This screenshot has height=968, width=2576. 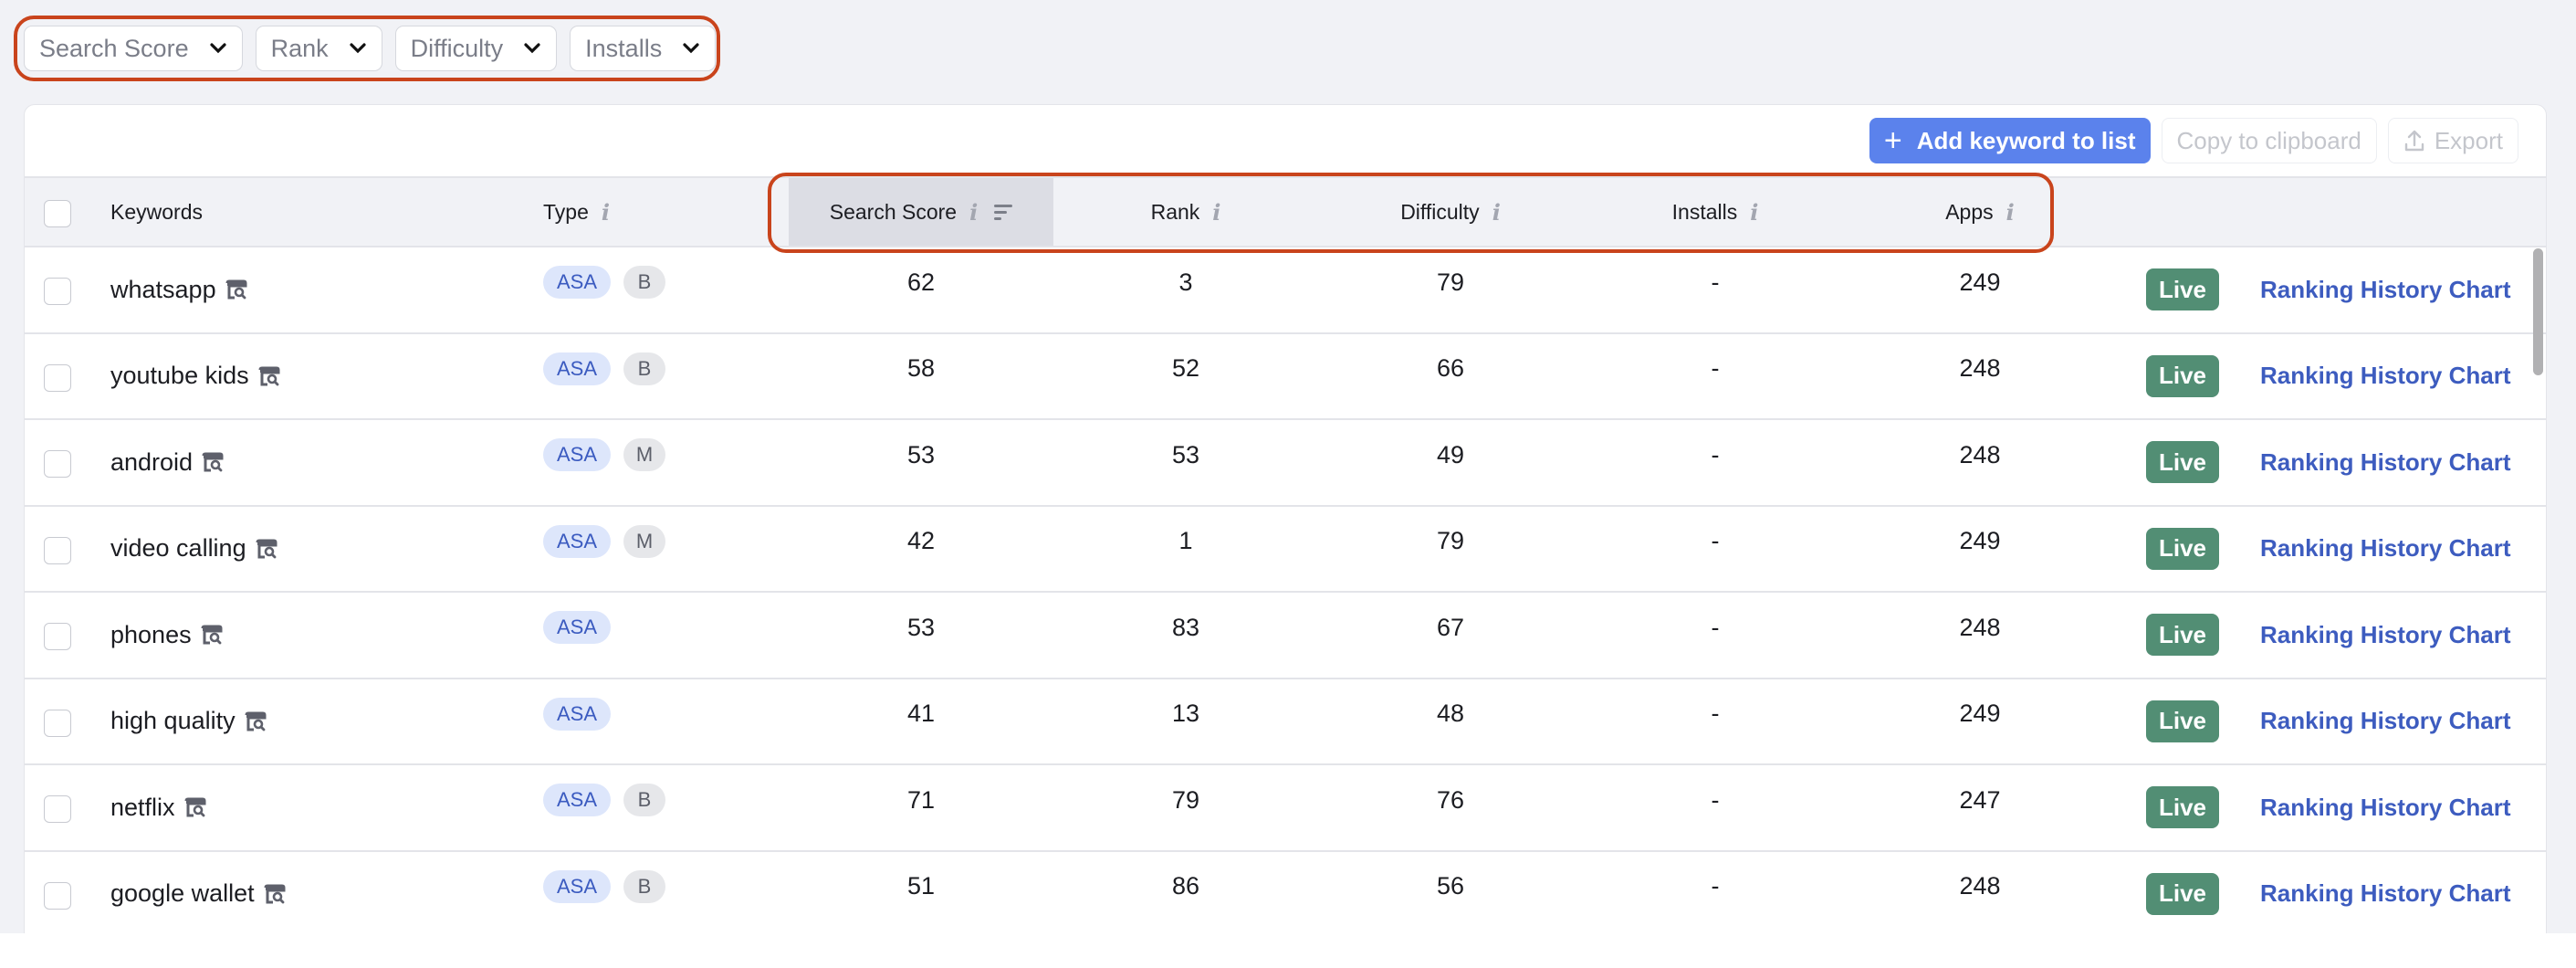 I want to click on plus-icon: +, so click(x=1892, y=140).